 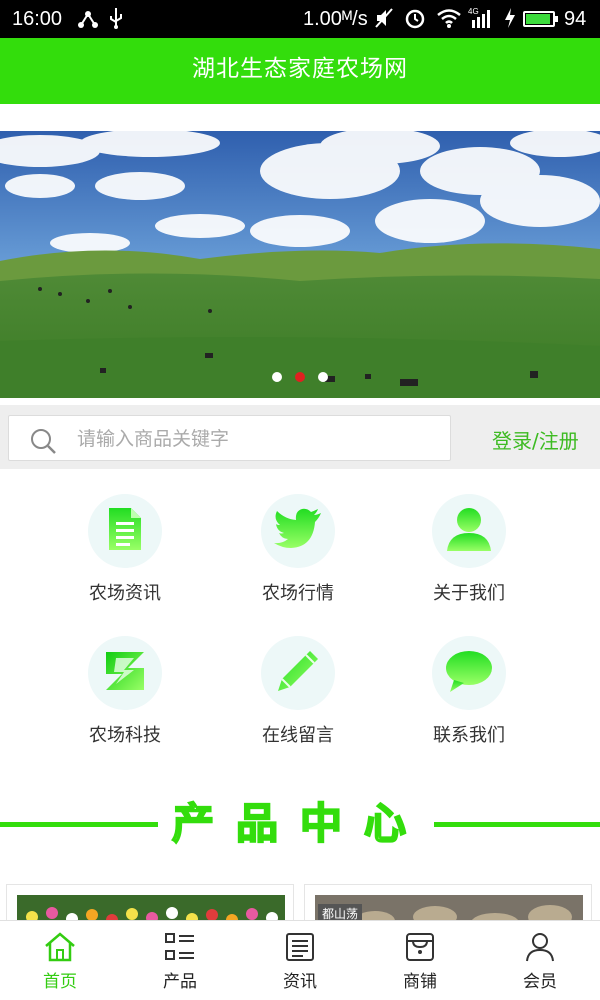 What do you see at coordinates (335, 19) in the screenshot?
I see `network-speed: 1.00ᴹ/s` at bounding box center [335, 19].